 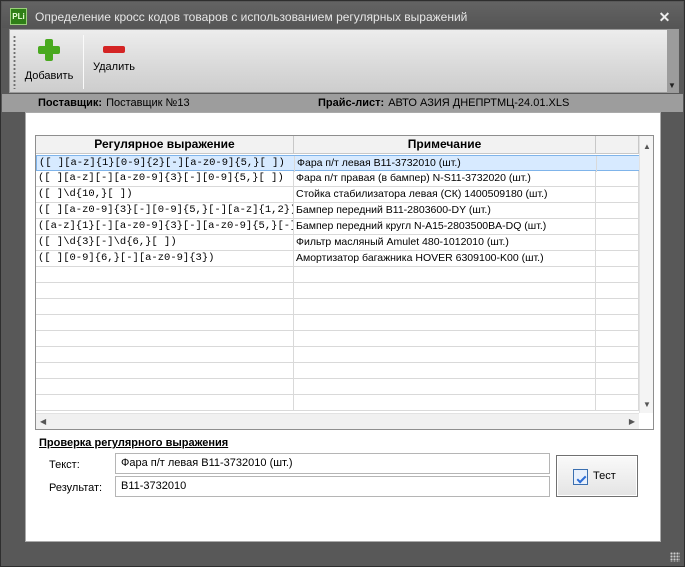 What do you see at coordinates (337, 421) in the screenshot?
I see `horizontal-scrollbar: ◀ ▶` at bounding box center [337, 421].